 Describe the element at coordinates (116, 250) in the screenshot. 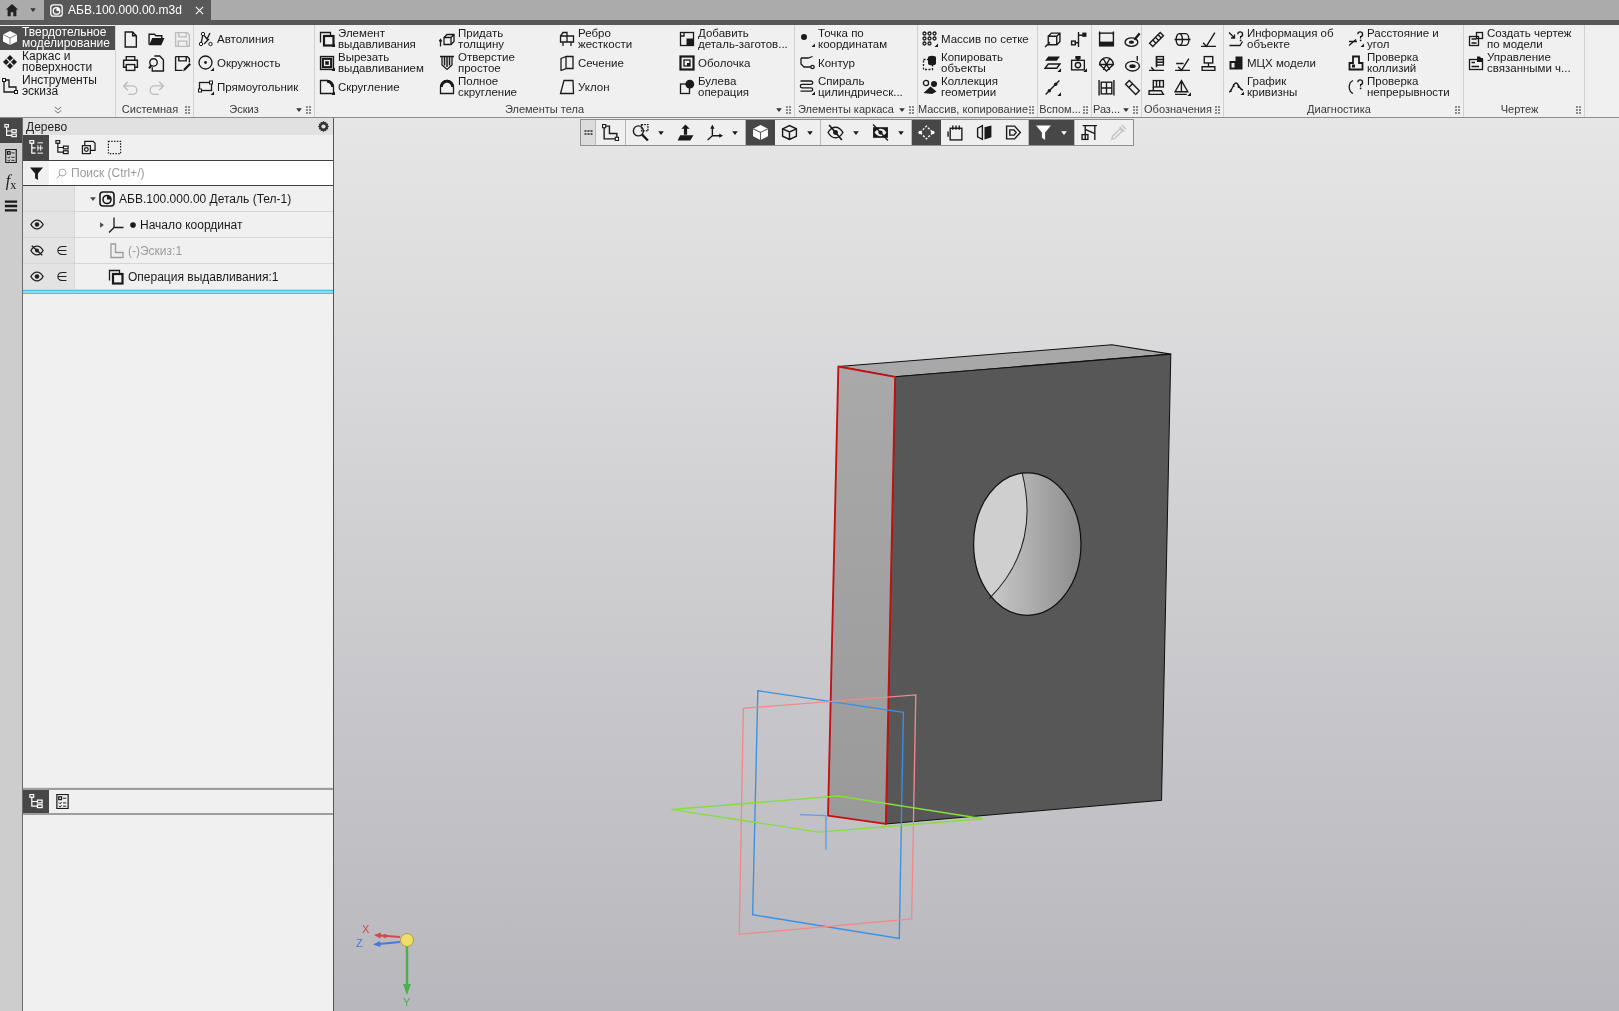

I see `corner-icon` at that location.